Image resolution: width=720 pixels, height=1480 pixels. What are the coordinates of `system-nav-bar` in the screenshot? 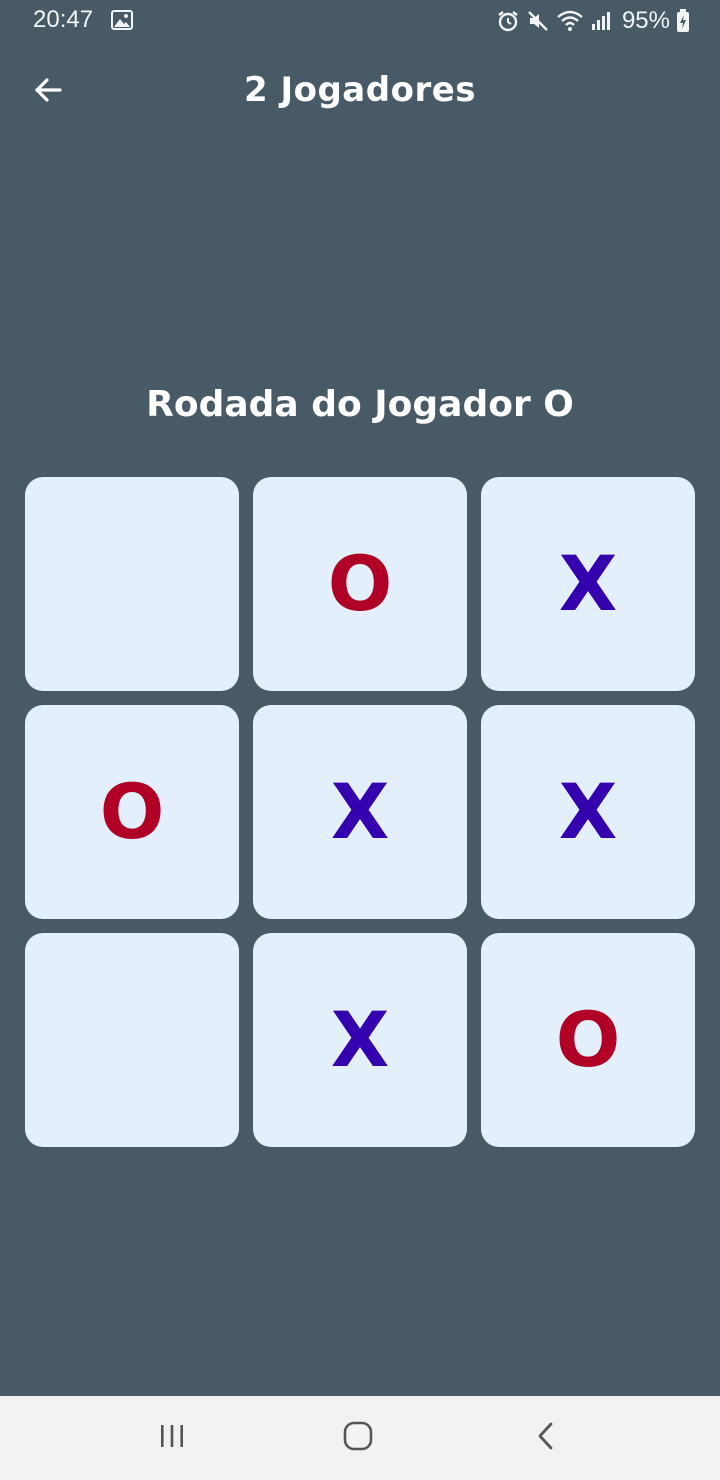 It's located at (360, 1438).